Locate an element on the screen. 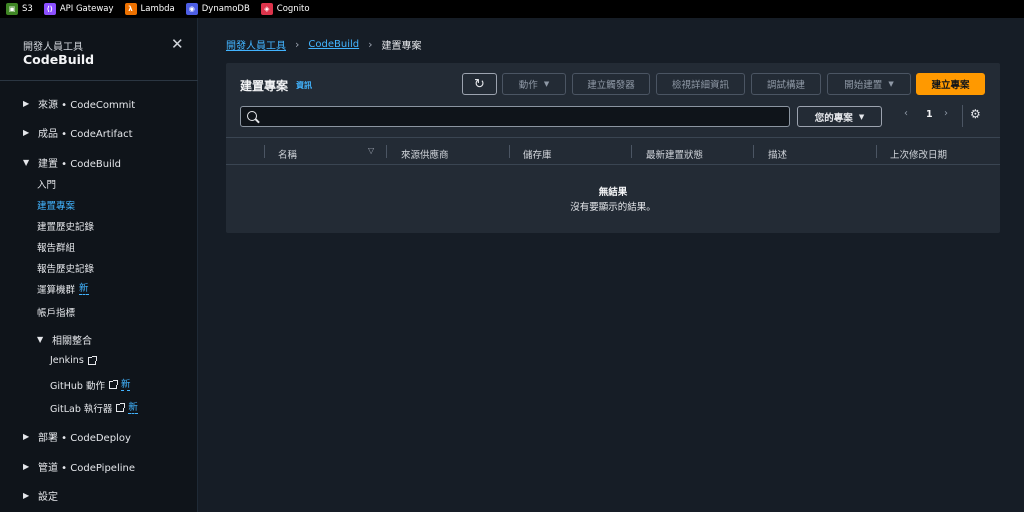  search-icon is located at coordinates (252, 116).